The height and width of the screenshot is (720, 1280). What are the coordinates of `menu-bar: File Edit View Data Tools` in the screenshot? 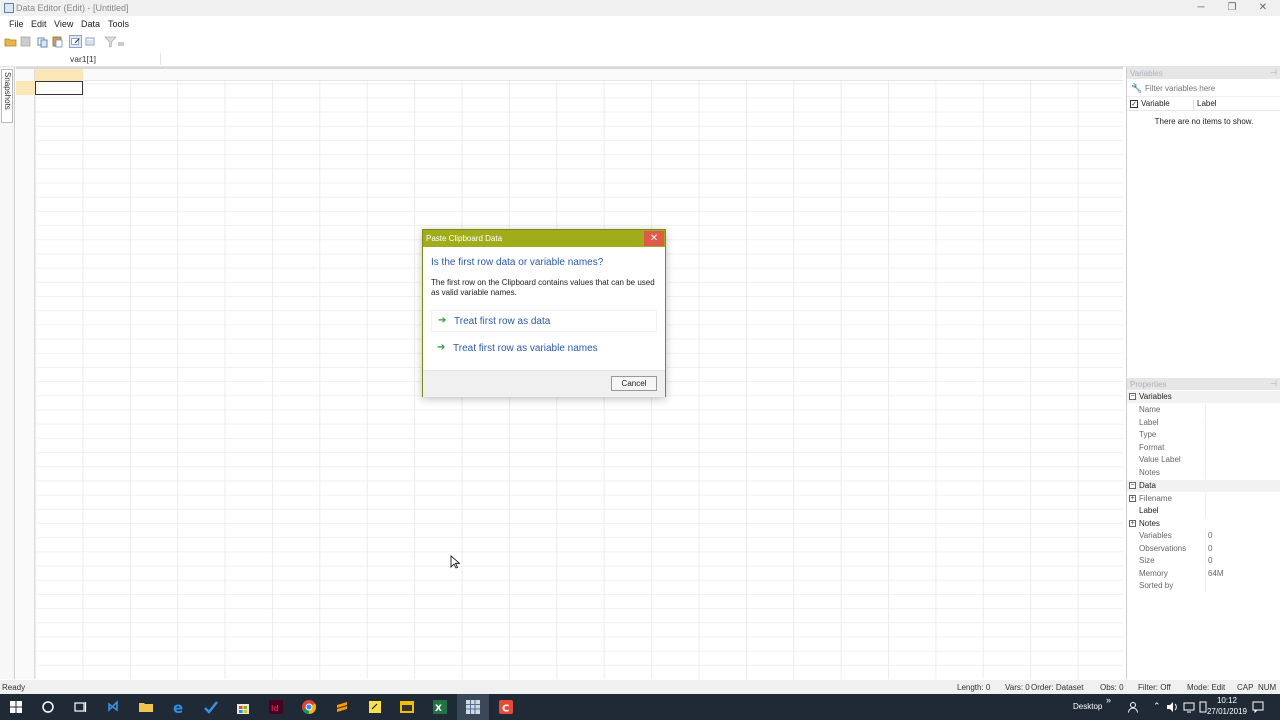 It's located at (640, 24).